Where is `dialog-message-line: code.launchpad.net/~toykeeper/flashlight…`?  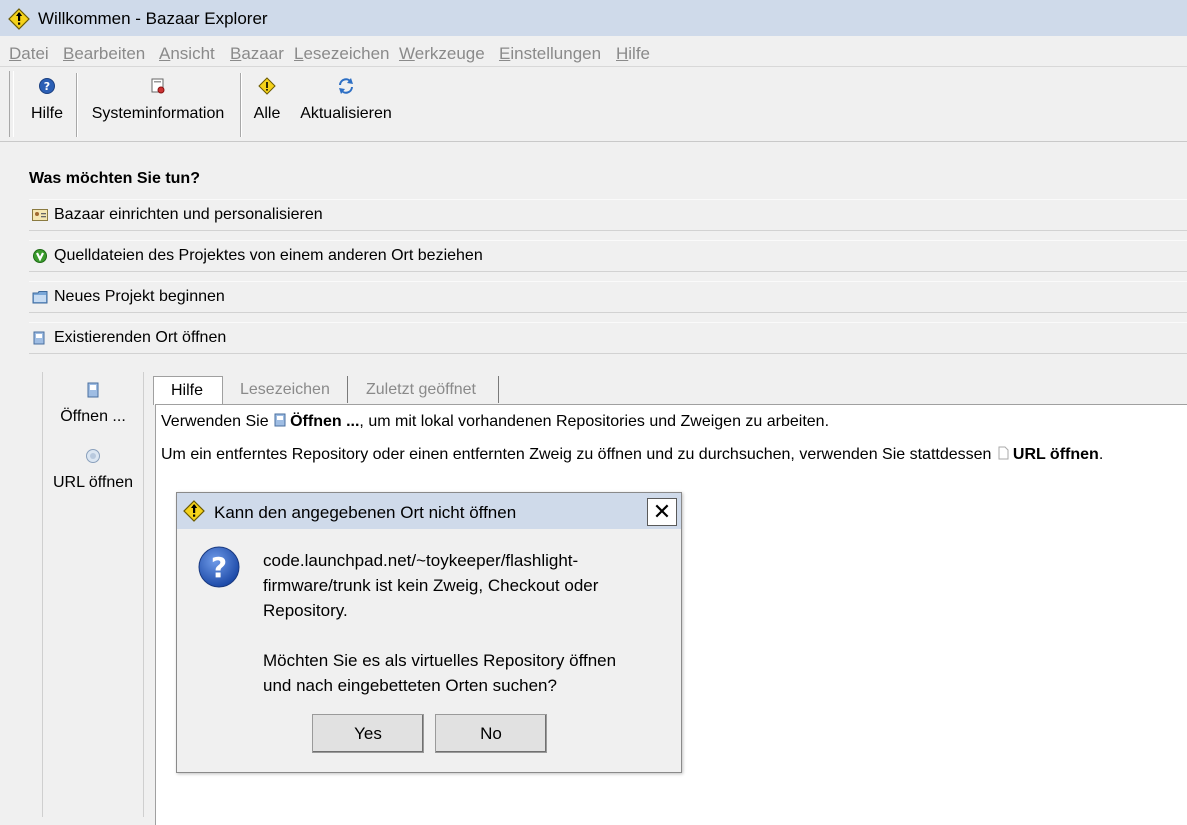
dialog-message-line: code.launchpad.net/~toykeeper/flashlight… is located at coordinates (421, 560).